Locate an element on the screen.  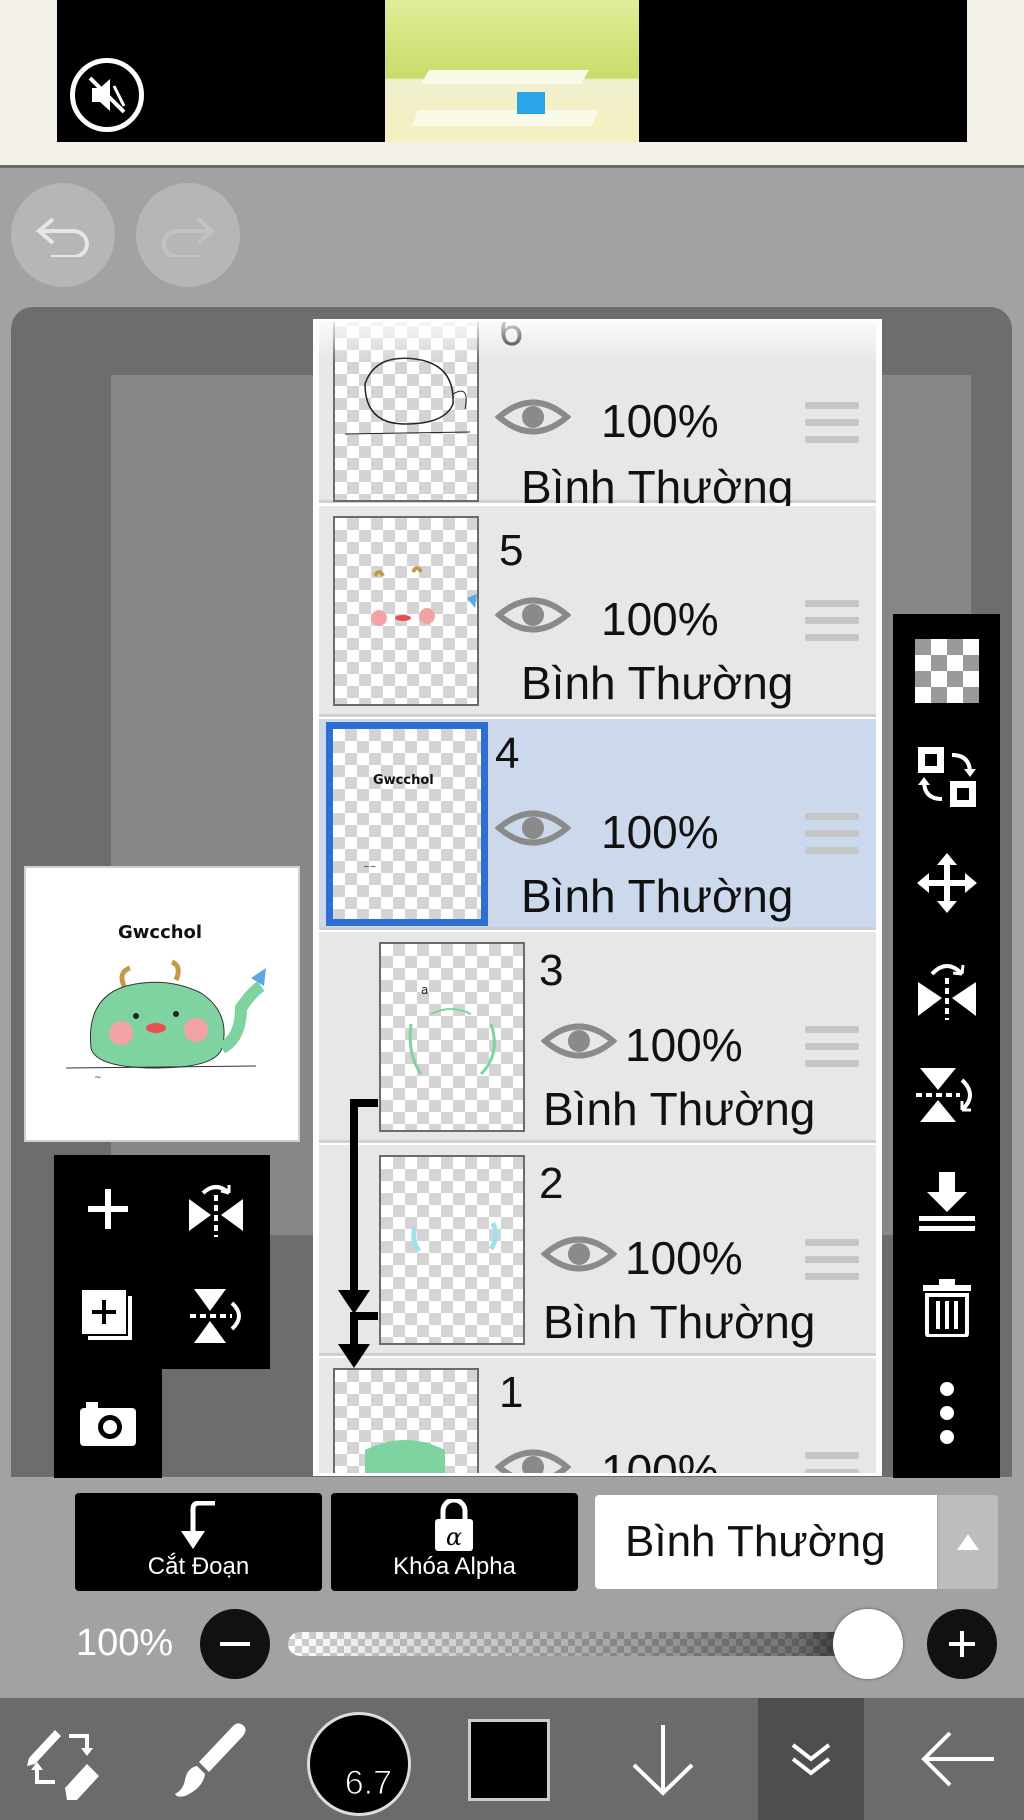
flip-vertical-button is located at coordinates (946, 1095).